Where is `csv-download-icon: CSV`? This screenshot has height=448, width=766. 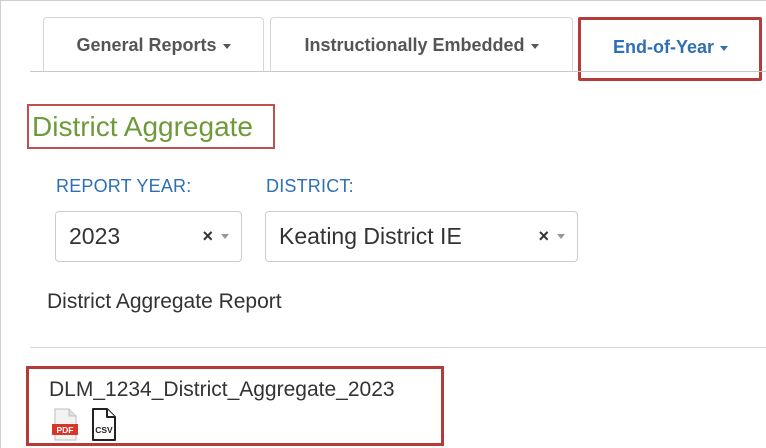
csv-download-icon: CSV is located at coordinates (104, 424).